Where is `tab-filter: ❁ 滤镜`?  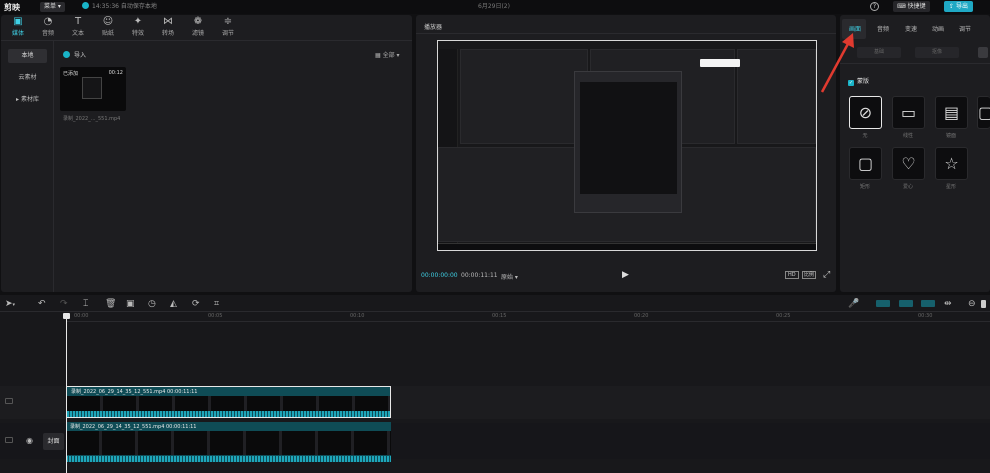
tab-filter: ❁ 滤镜 is located at coordinates (198, 27).